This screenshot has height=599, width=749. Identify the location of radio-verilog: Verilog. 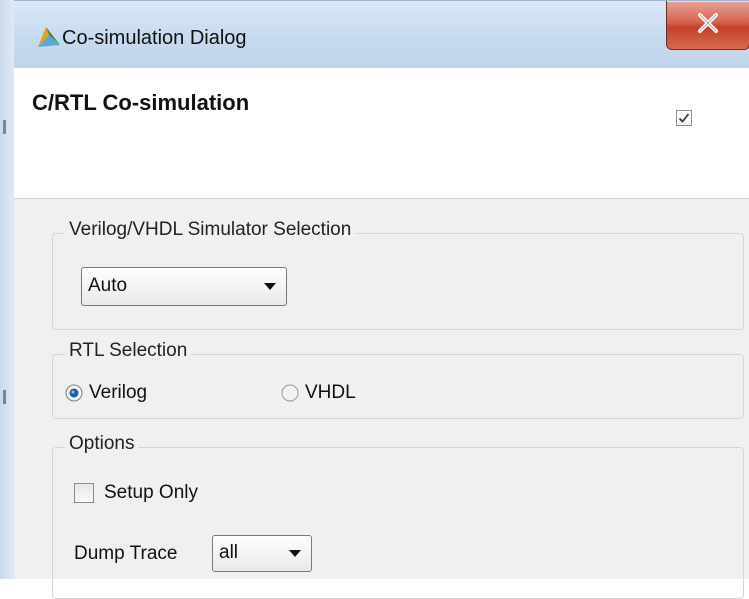
(106, 393).